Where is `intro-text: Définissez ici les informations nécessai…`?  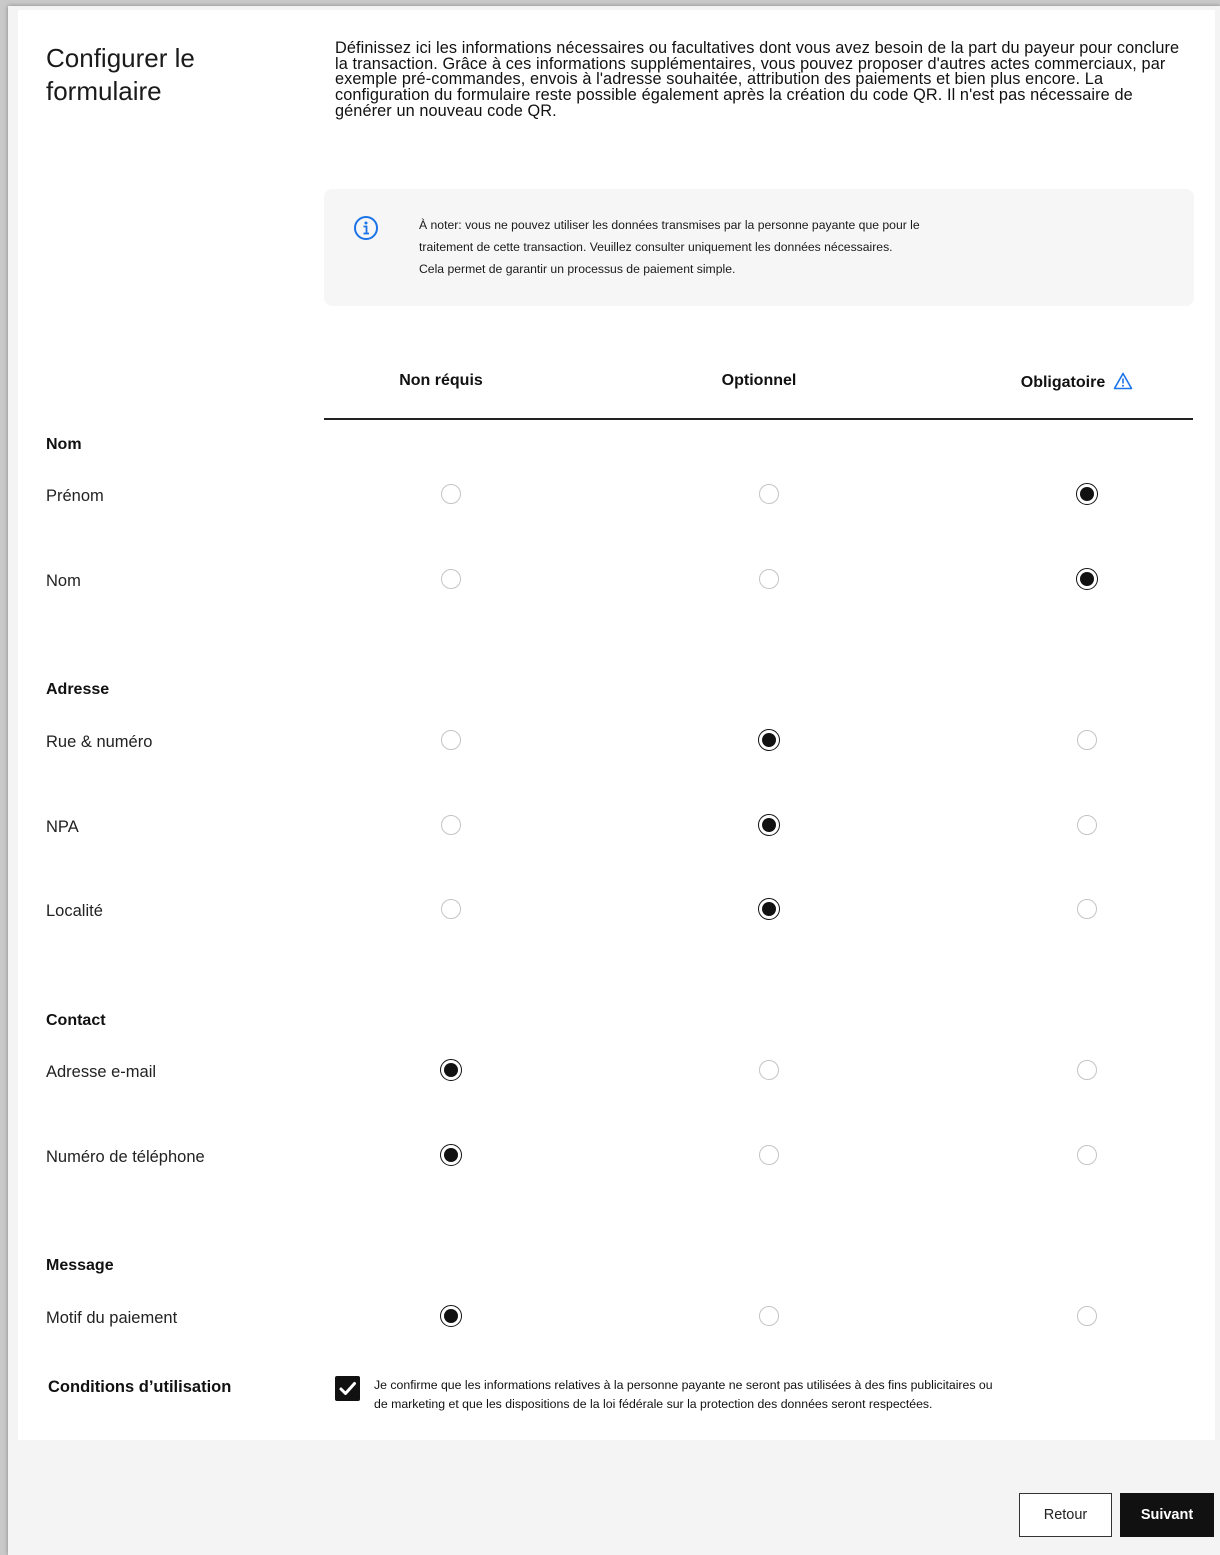 intro-text: Définissez ici les informations nécessai… is located at coordinates (757, 79).